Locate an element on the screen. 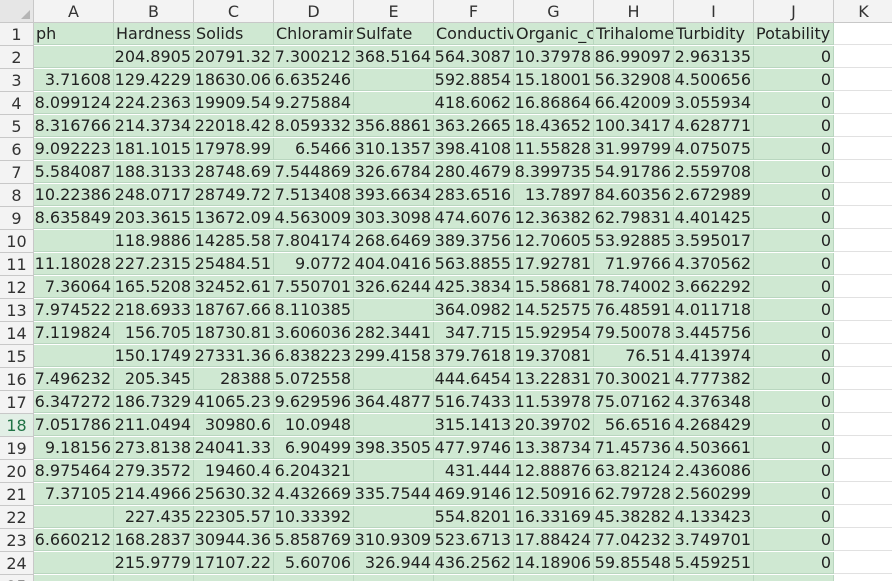 Image resolution: width=892 pixels, height=581 pixels. cell-c12: 32452.61 is located at coordinates (234, 287).